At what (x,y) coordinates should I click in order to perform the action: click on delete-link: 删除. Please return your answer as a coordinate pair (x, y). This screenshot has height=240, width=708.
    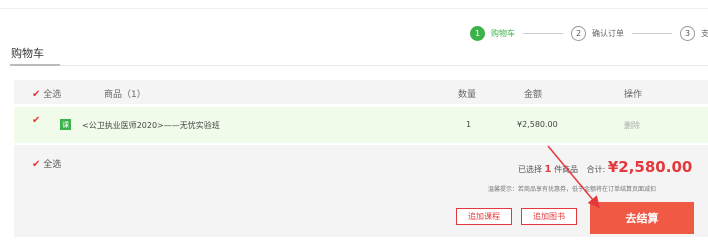
    Looking at the image, I should click on (632, 125).